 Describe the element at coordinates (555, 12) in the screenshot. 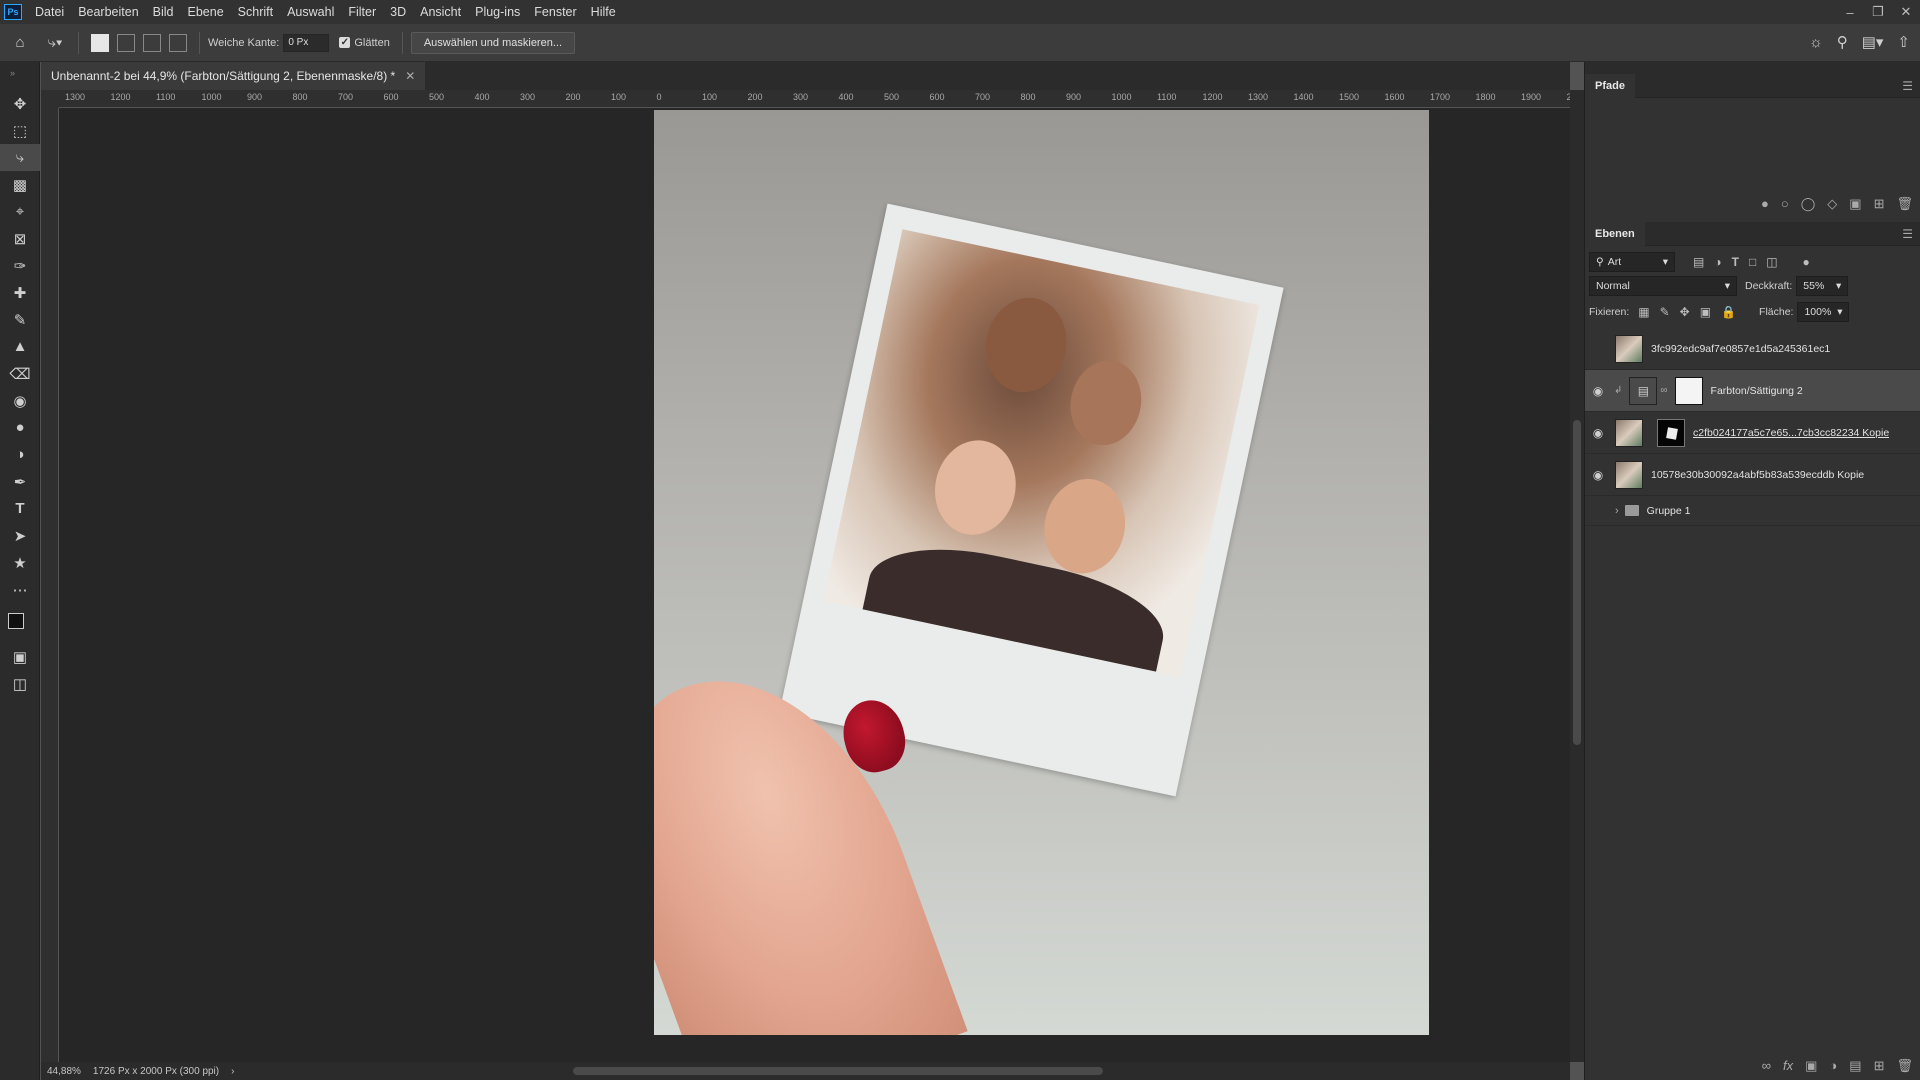

I see `menu-fenster: Fenster` at that location.